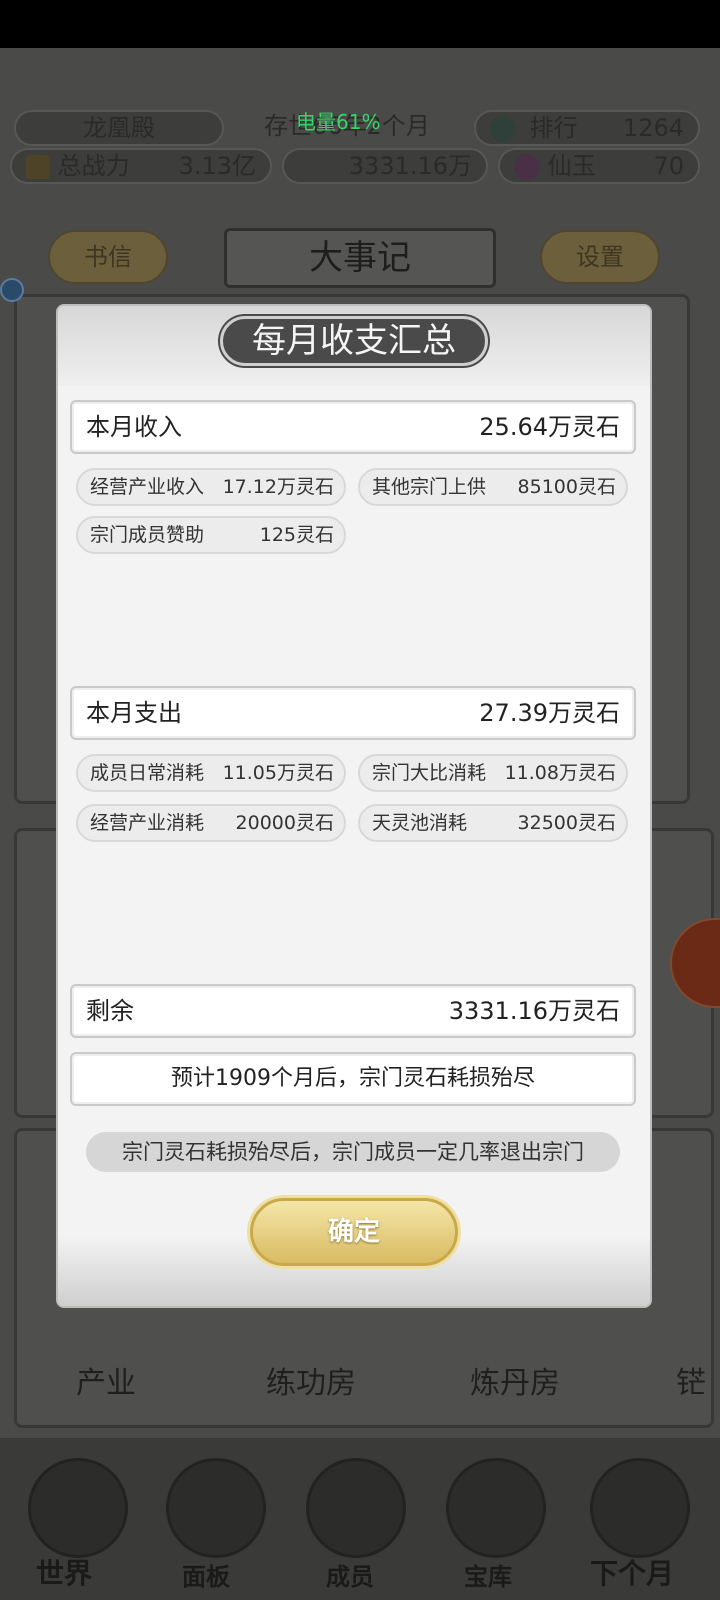 This screenshot has width=720, height=1600. What do you see at coordinates (134, 713) in the screenshot?
I see `expense-label: 本月支出` at bounding box center [134, 713].